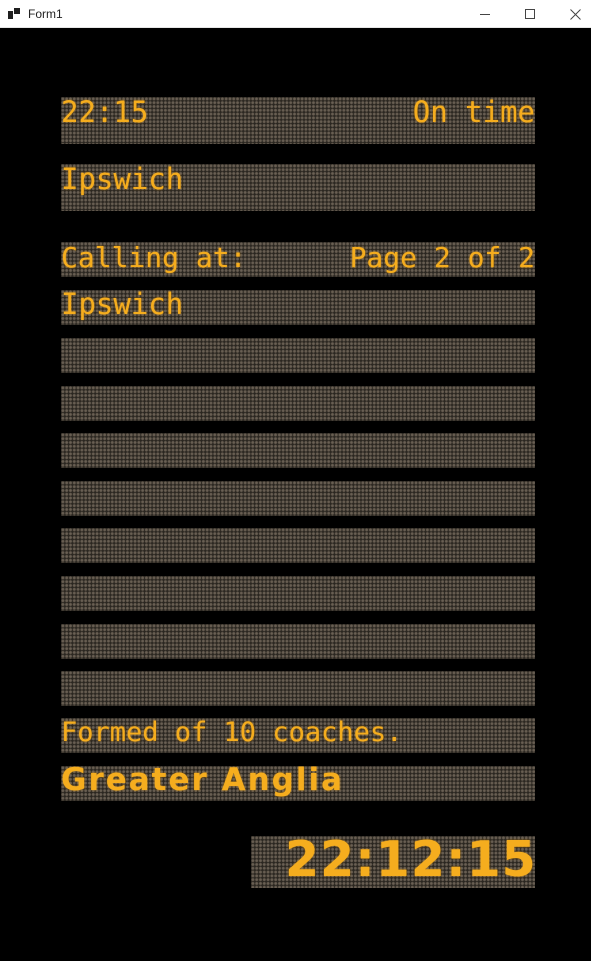 The height and width of the screenshot is (961, 591). I want to click on minimize-button, so click(485, 14).